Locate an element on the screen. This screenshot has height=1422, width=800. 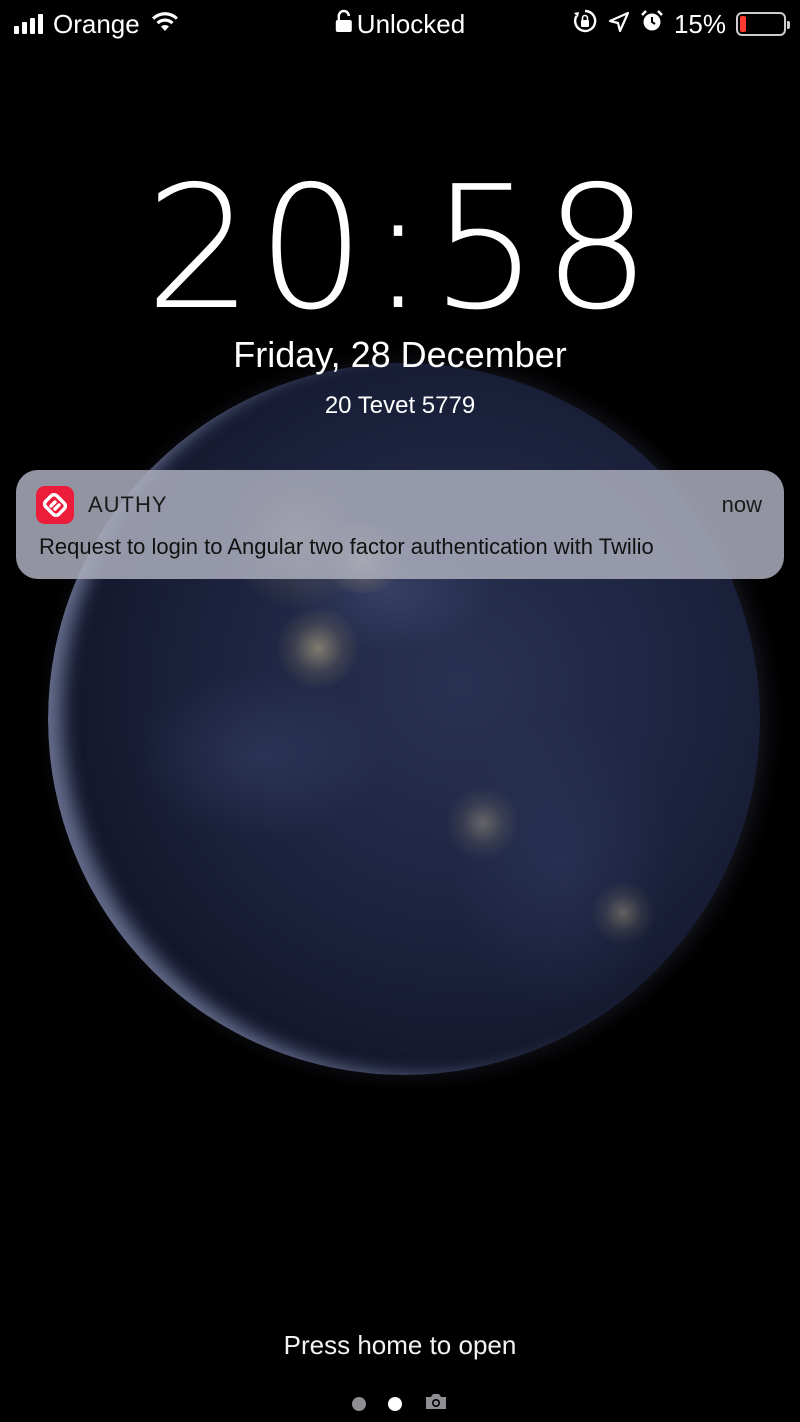
signal-icon is located at coordinates (28, 24).